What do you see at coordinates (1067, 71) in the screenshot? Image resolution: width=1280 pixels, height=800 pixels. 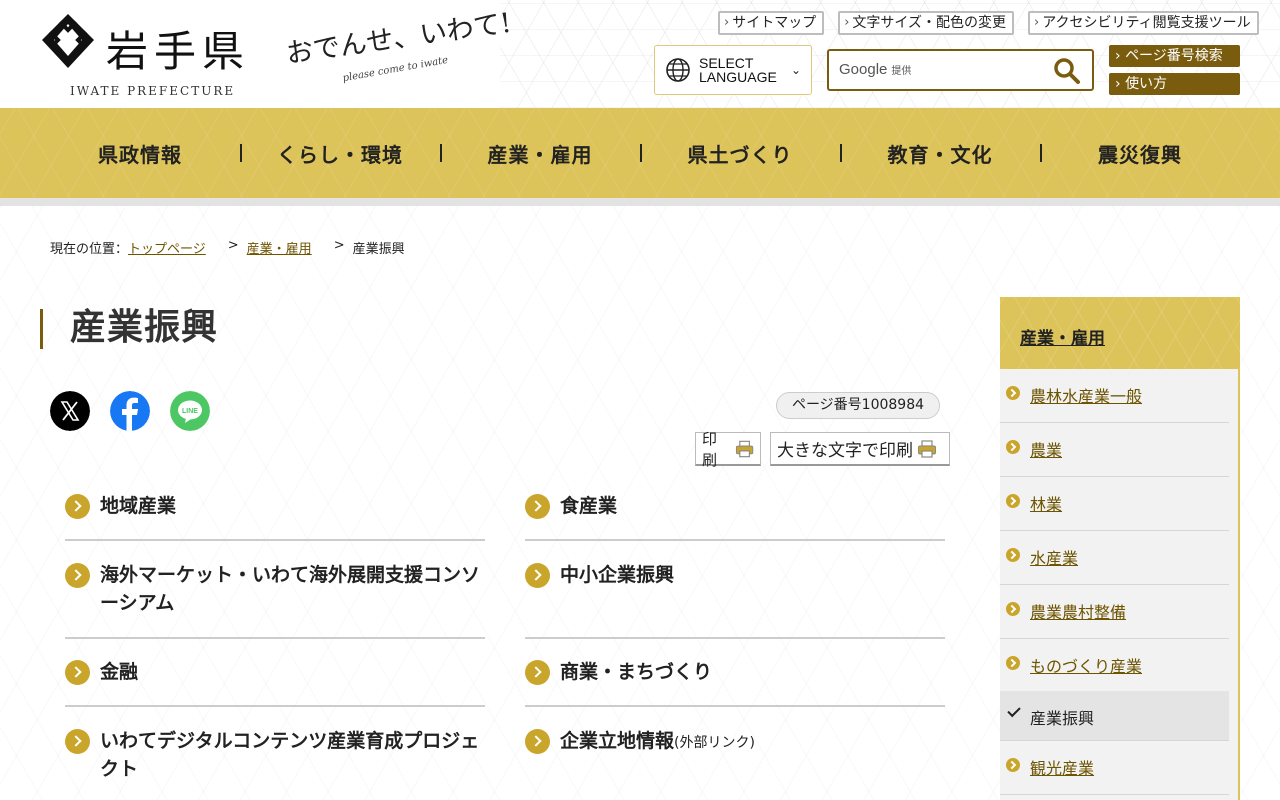 I see `search-icon` at bounding box center [1067, 71].